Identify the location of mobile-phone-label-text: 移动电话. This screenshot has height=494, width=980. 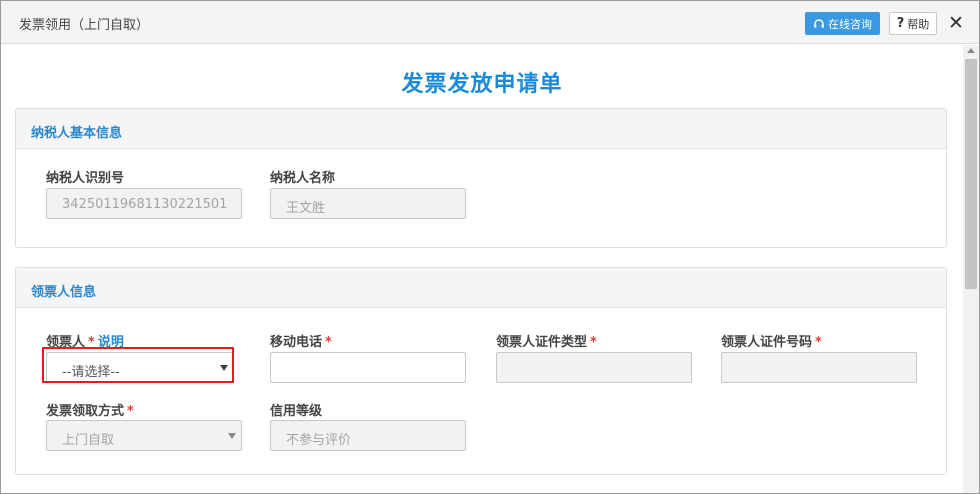
(296, 342).